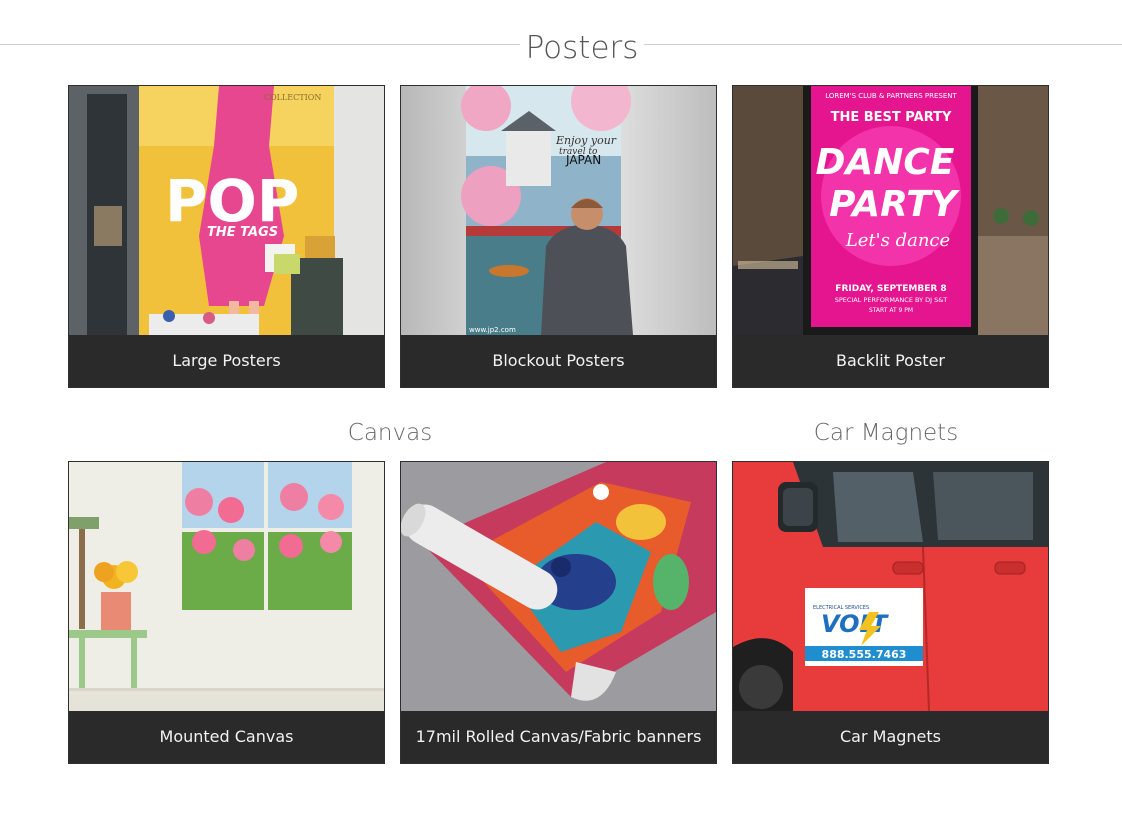  Describe the element at coordinates (390, 433) in the screenshot. I see `section-title-canvas: Canvas` at that location.